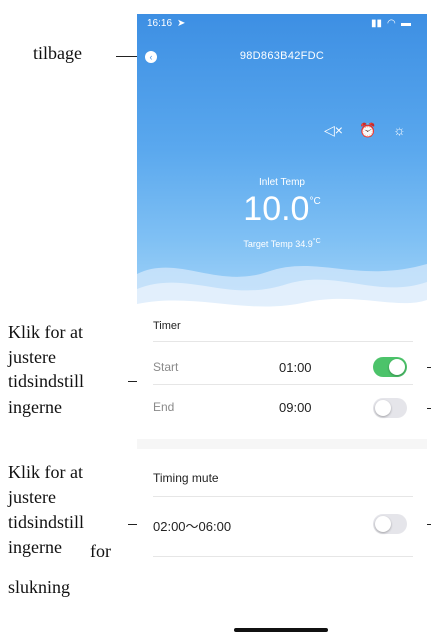 Image resolution: width=431 pixels, height=643 pixels. I want to click on target-temp: Target Temp 34.9°C, so click(282, 243).